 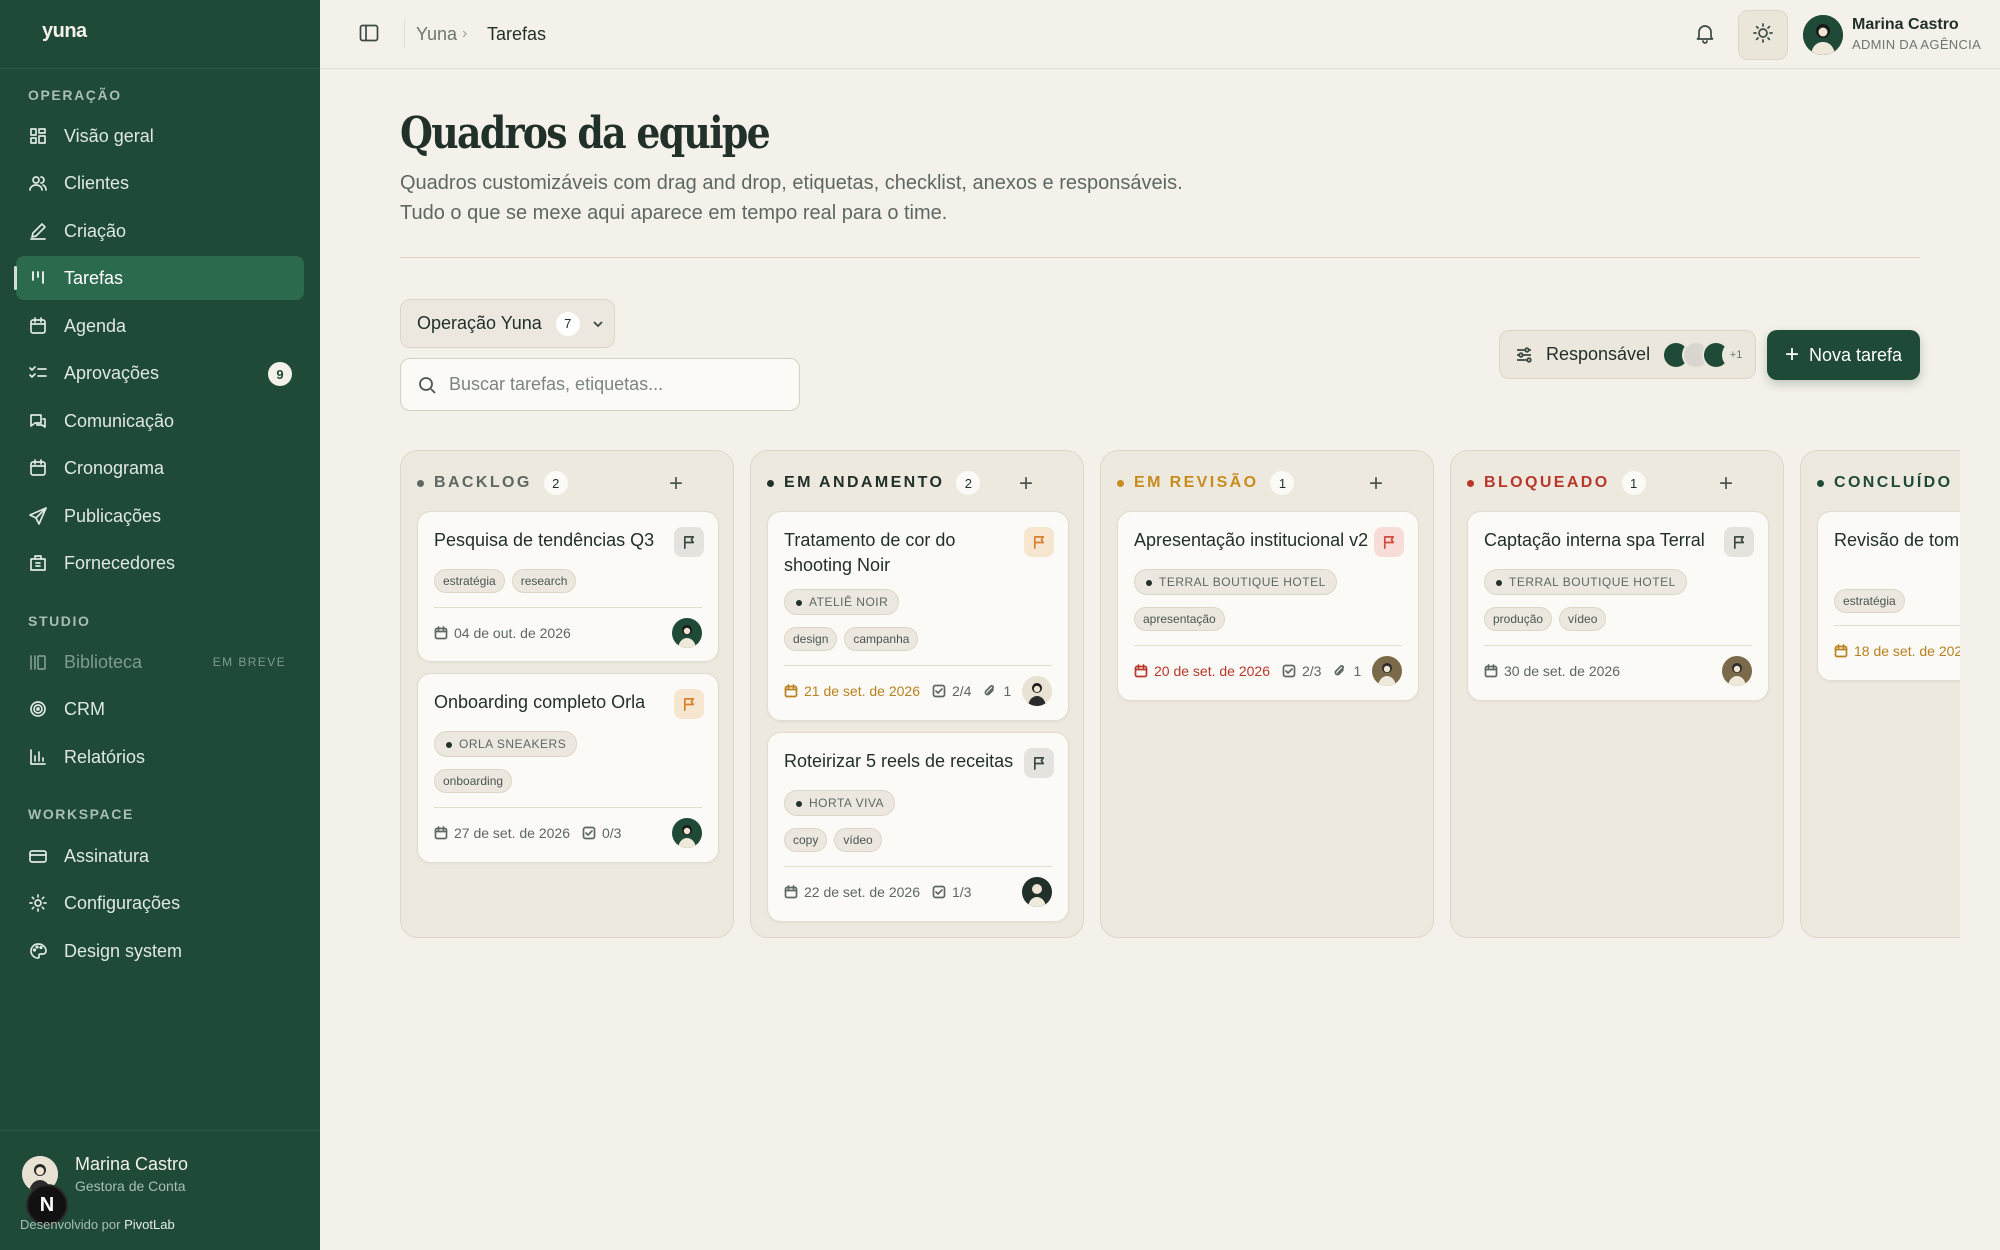 I want to click on send-icon, so click(x=38, y=516).